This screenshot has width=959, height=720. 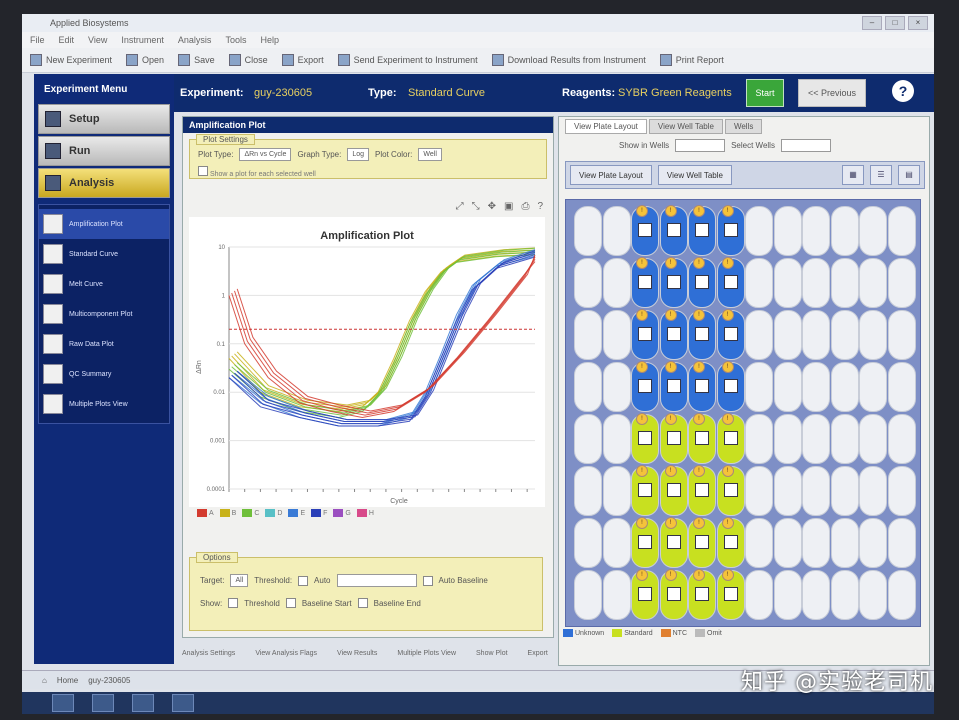 I want to click on browser-icon, so click(x=103, y=703).